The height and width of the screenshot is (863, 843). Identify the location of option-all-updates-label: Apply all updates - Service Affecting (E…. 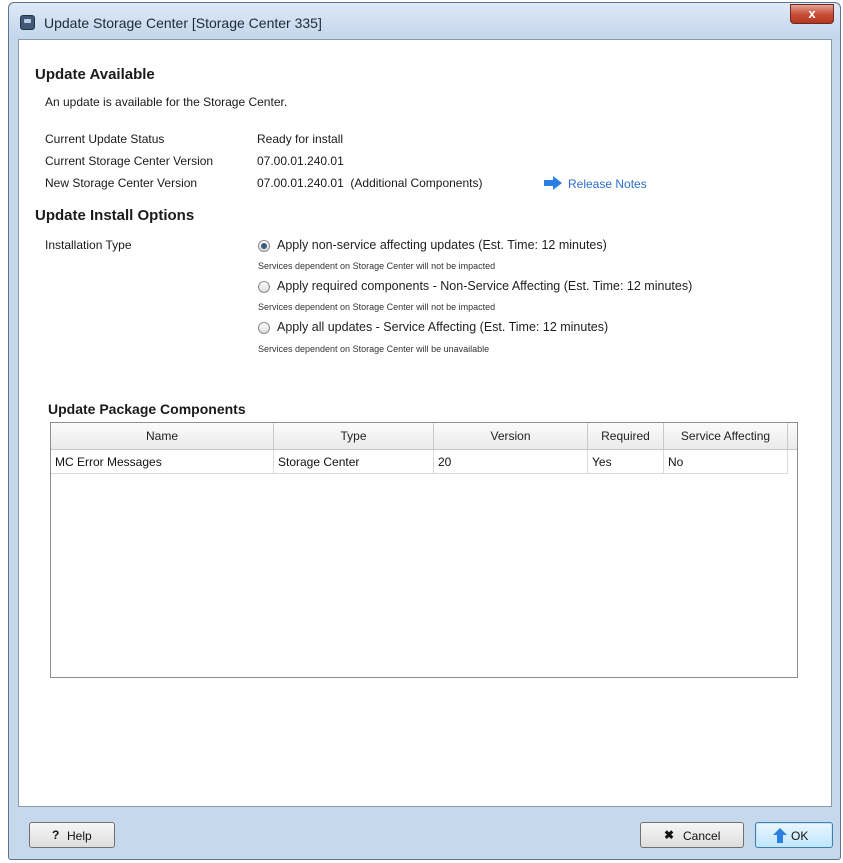
(442, 327).